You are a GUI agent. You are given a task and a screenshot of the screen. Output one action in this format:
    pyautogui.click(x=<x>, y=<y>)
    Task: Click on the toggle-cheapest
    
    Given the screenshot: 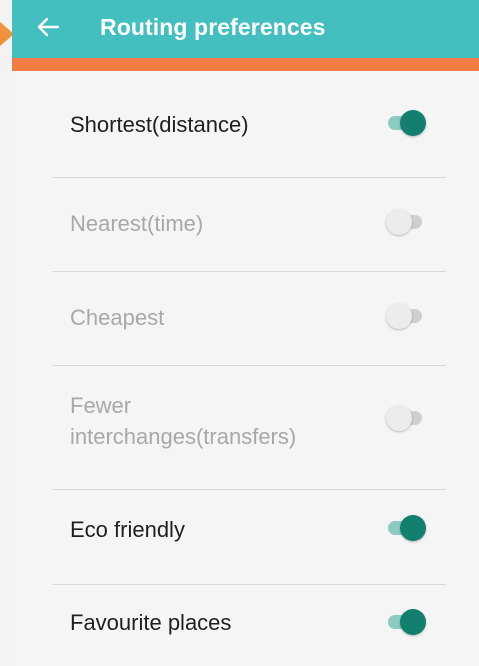 What is the action you would take?
    pyautogui.click(x=406, y=316)
    